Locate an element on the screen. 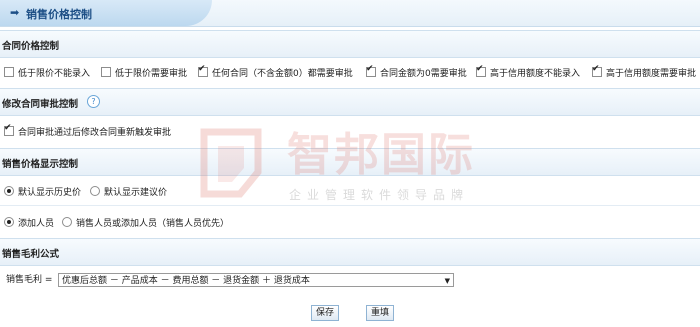 Image resolution: width=700 pixels, height=327 pixels. dropdown-arrow-icon: ▼ is located at coordinates (447, 280).